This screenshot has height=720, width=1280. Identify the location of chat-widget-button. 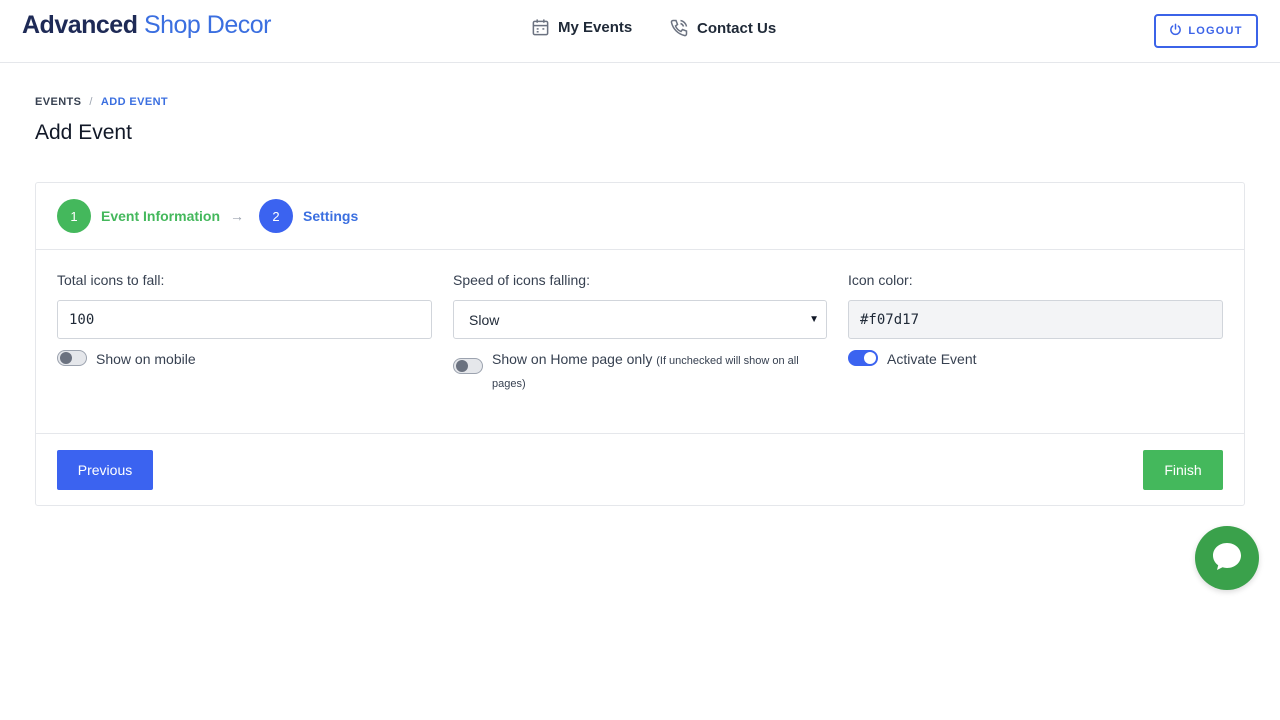
(1227, 558).